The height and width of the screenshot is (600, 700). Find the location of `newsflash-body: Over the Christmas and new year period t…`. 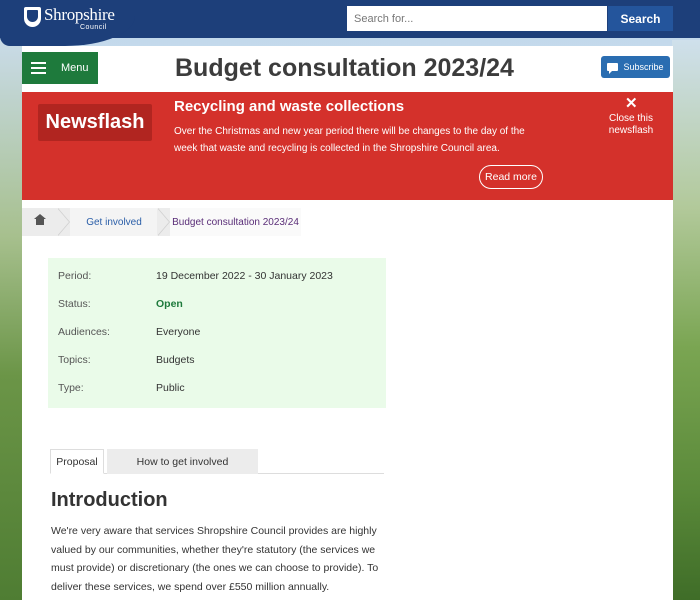

newsflash-body: Over the Christmas and new year period t… is located at coordinates (349, 140).